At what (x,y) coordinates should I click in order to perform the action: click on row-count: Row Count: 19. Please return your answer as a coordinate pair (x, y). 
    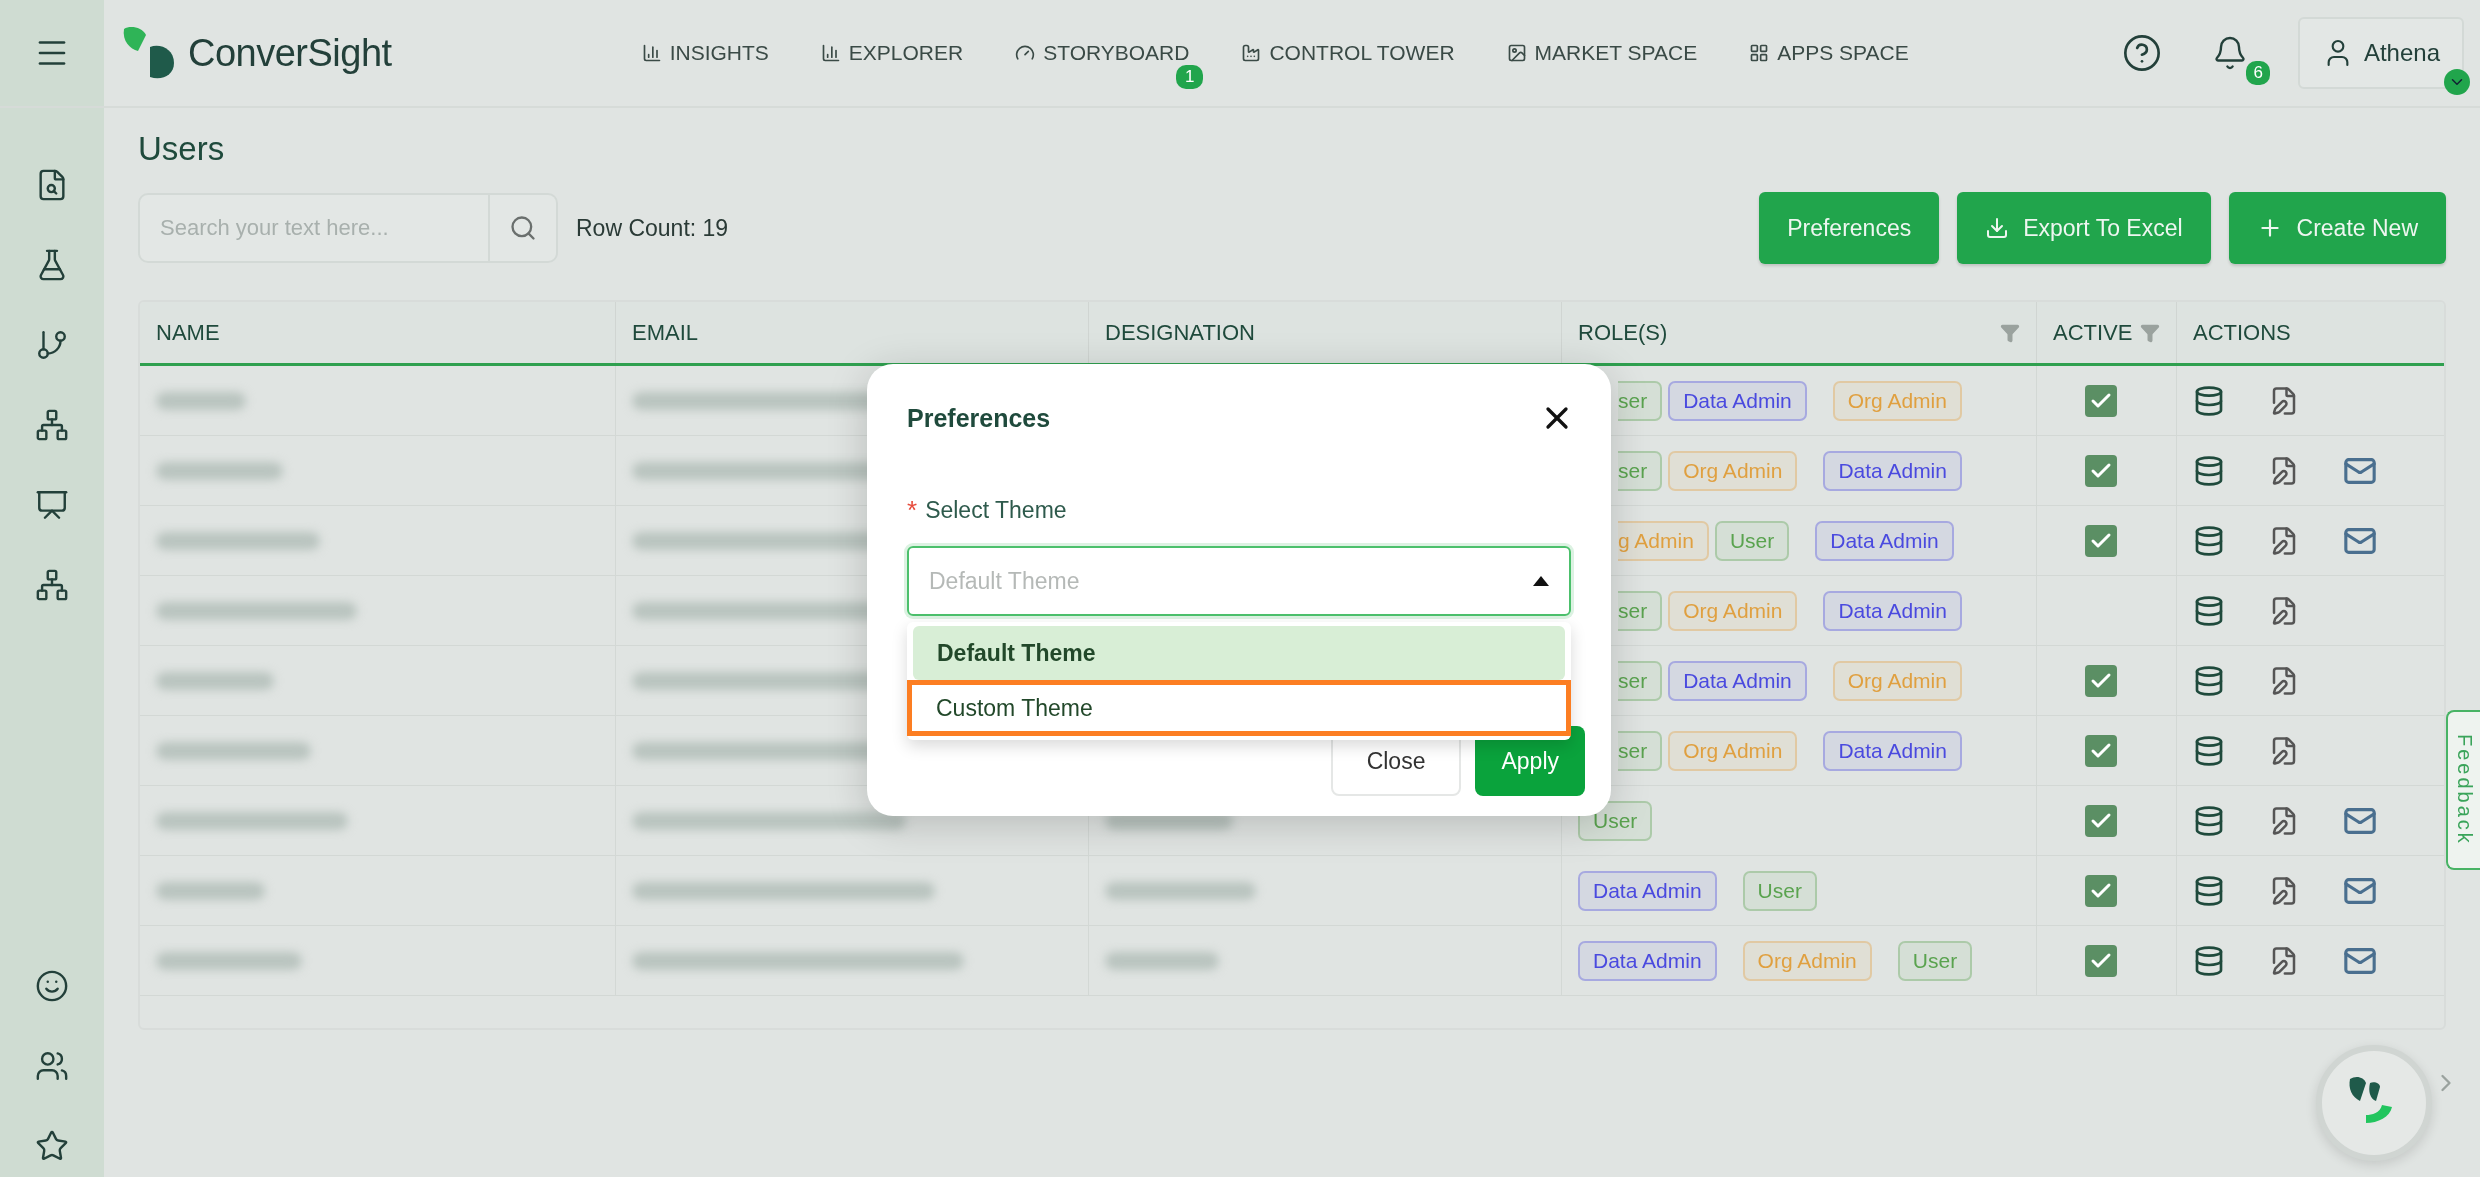
    Looking at the image, I should click on (652, 228).